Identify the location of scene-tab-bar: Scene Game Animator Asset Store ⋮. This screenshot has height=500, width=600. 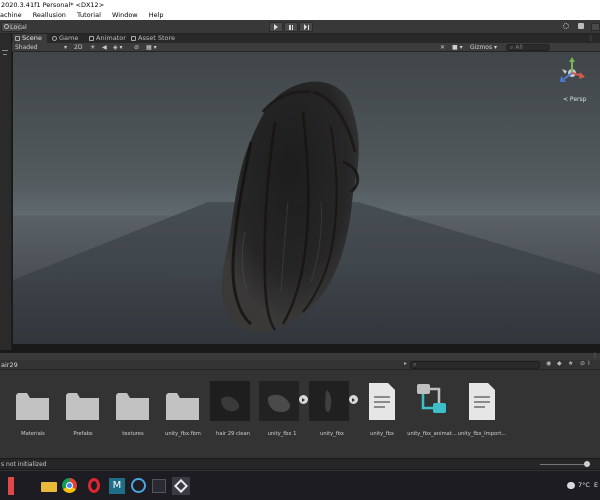
(306, 38).